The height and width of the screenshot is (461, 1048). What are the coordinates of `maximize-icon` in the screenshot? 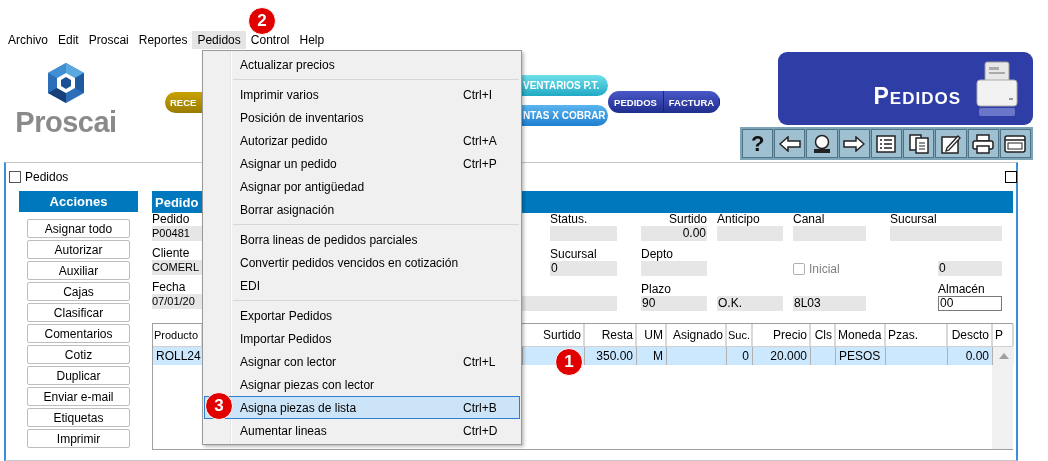 It's located at (1011, 177).